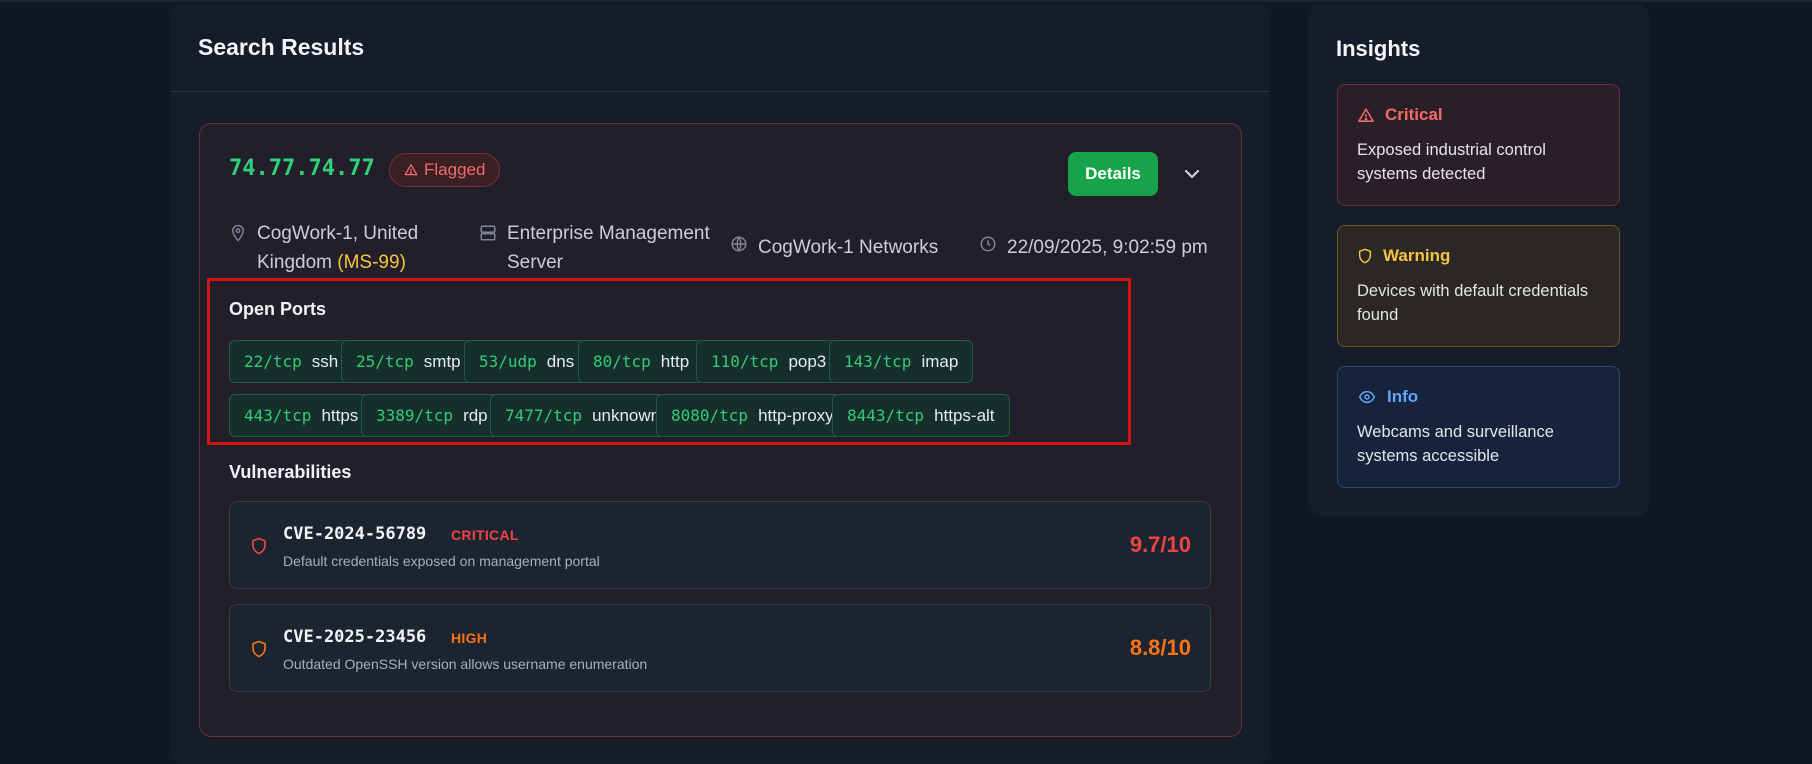 The image size is (1812, 764). Describe the element at coordinates (508, 361) in the screenshot. I see `port-number: 53/udp` at that location.